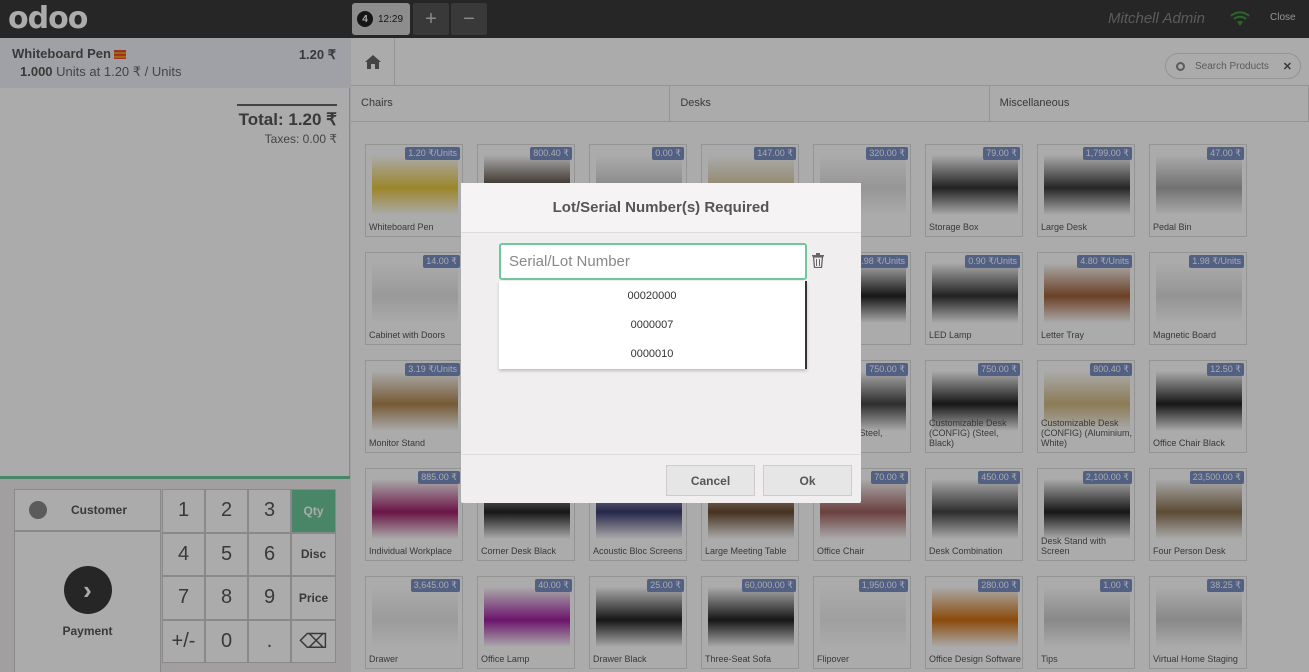 This screenshot has height=672, width=1309. Describe the element at coordinates (653, 261) in the screenshot. I see `lot-number-input: Serial/Lot Number` at that location.